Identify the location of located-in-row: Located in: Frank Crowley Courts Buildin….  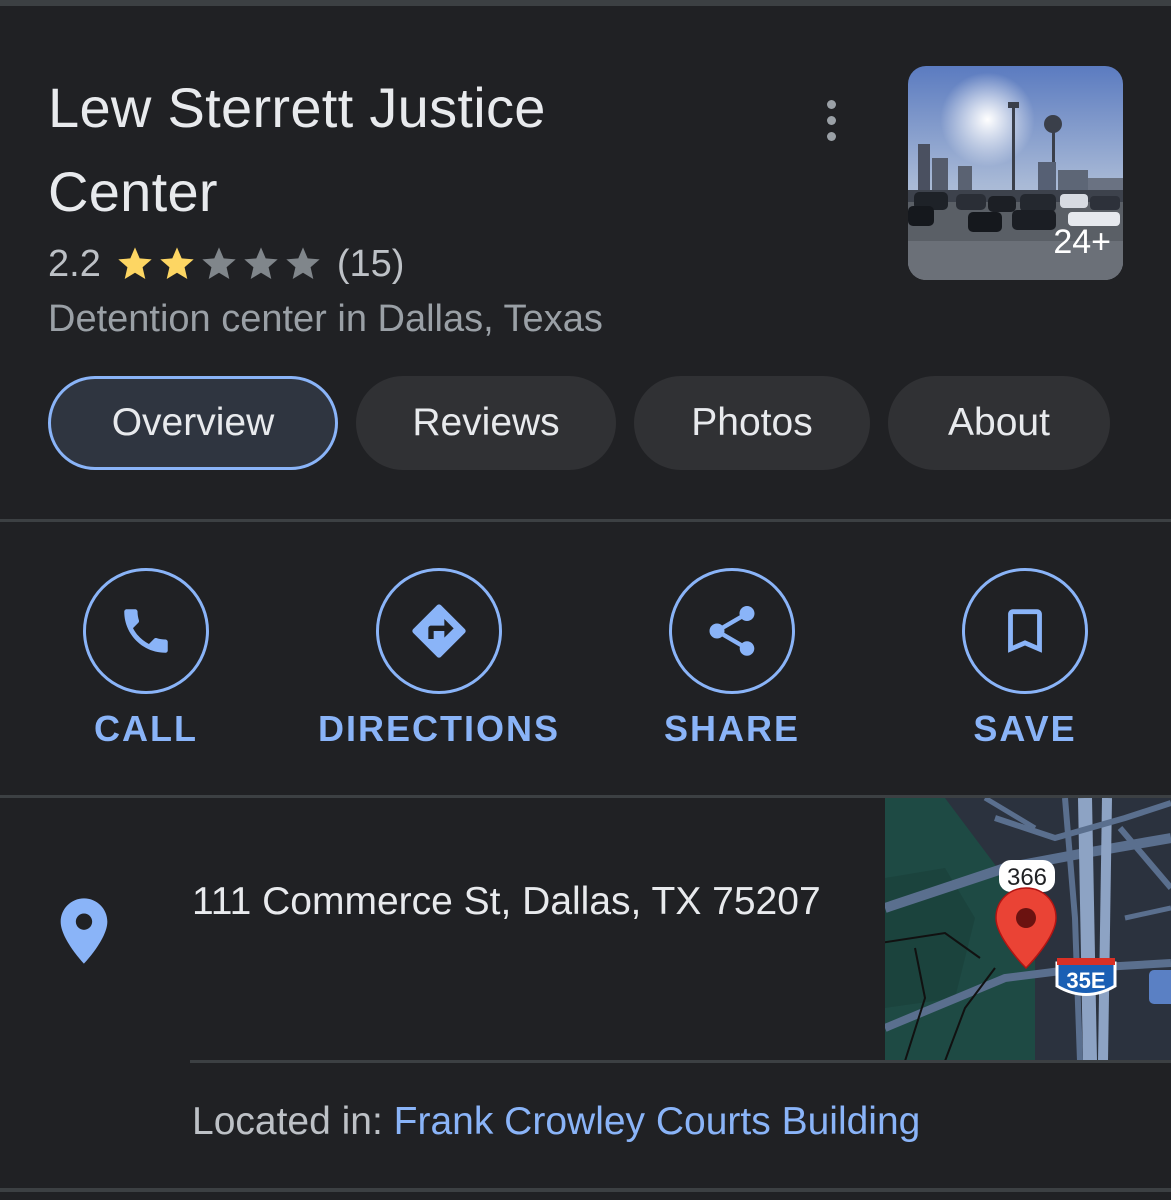
(556, 1122).